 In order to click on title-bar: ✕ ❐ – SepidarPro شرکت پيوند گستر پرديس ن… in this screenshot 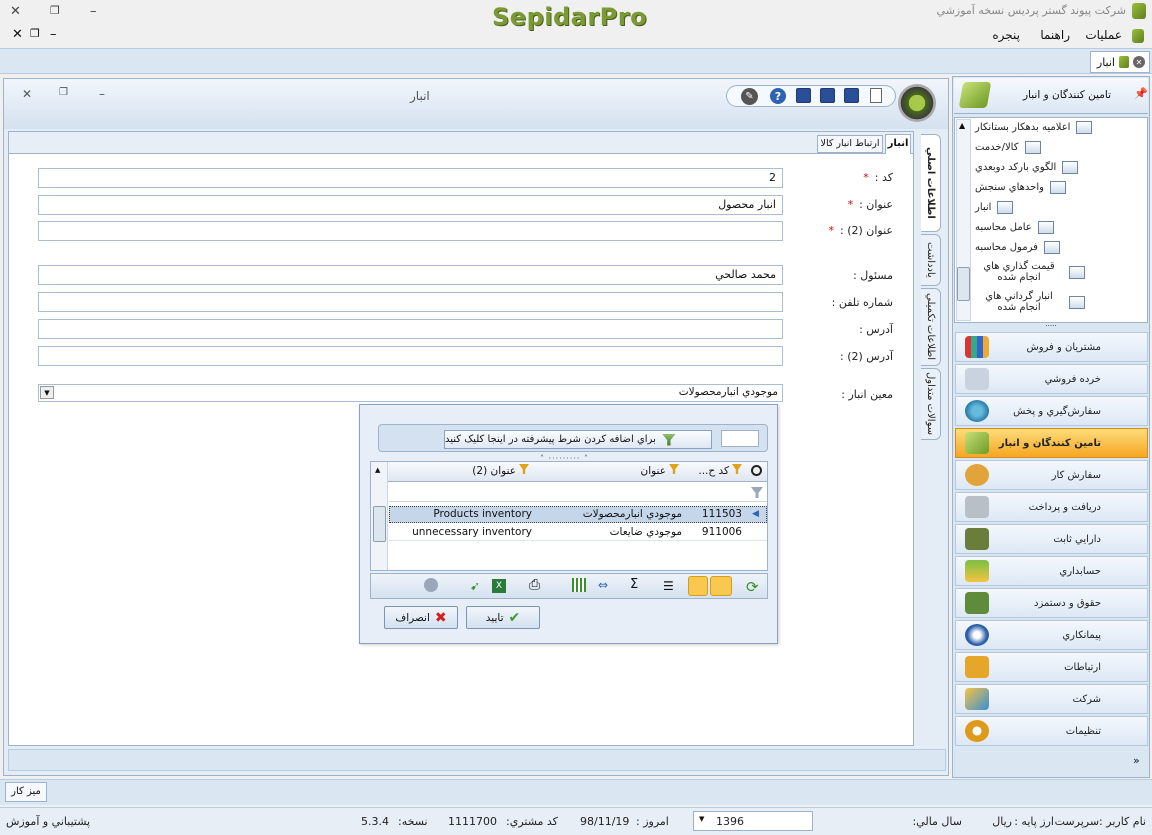, I will do `click(576, 15)`.